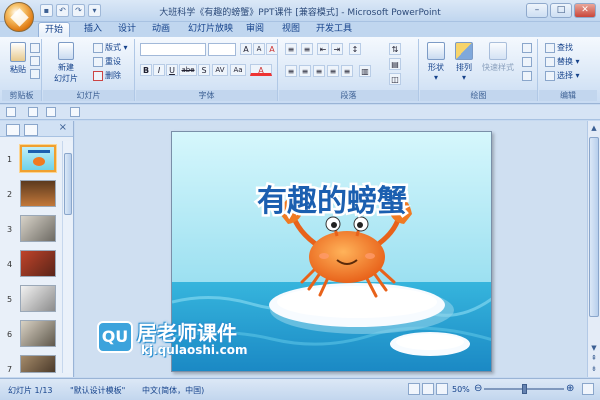  I want to click on normal-view-button, so click(414, 389).